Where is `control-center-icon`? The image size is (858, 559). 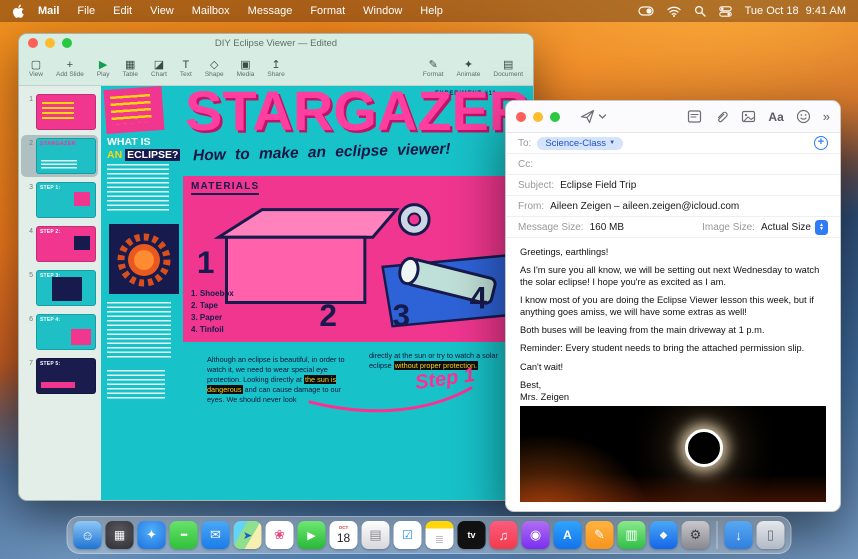
control-center-icon is located at coordinates (725, 11).